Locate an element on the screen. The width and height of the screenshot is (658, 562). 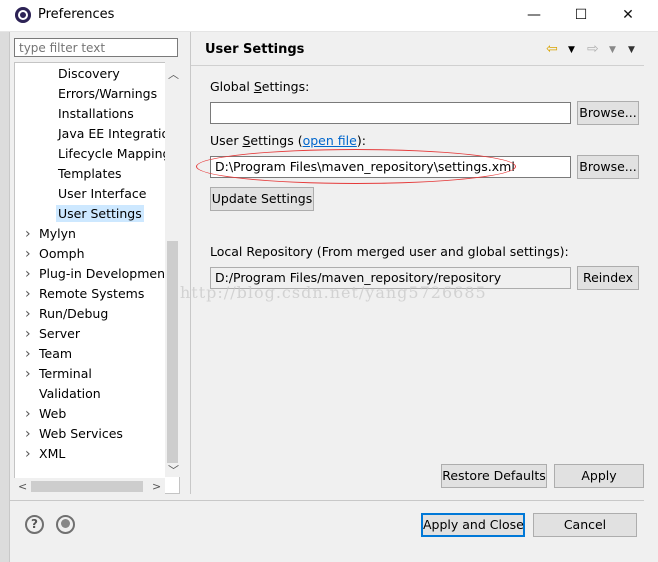
open-file-link: open file is located at coordinates (330, 140).